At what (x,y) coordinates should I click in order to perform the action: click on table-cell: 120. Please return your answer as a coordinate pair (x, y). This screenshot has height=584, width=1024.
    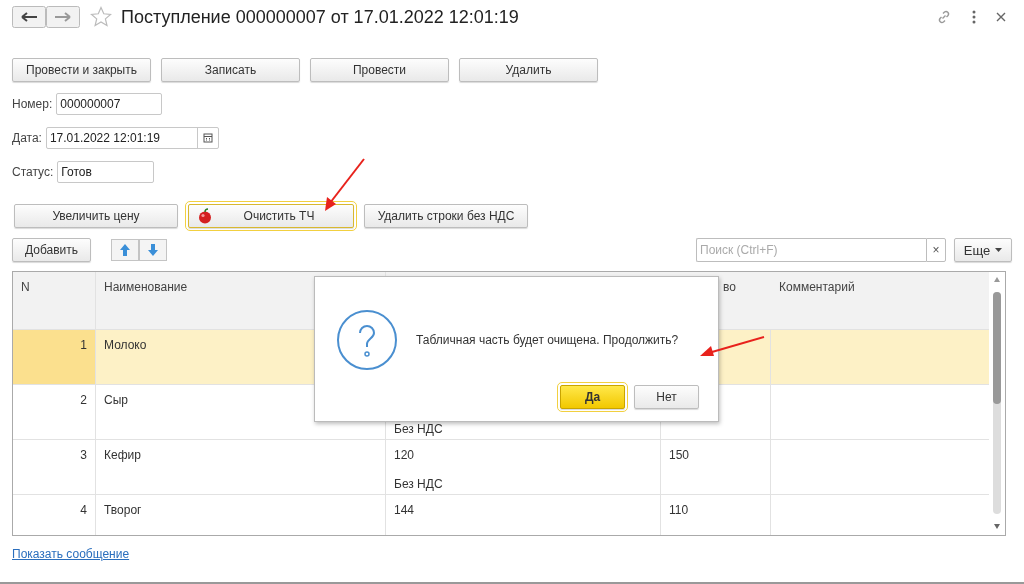
    Looking at the image, I should click on (404, 455).